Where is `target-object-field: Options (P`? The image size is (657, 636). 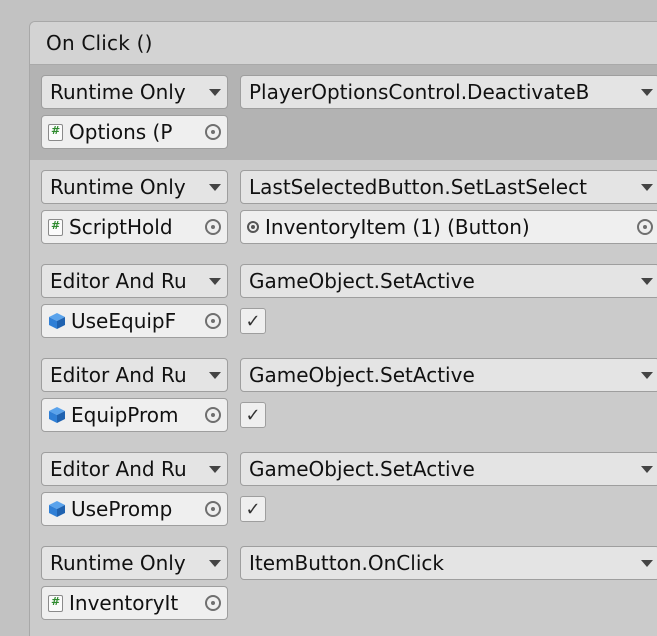 target-object-field: Options (P is located at coordinates (134, 132).